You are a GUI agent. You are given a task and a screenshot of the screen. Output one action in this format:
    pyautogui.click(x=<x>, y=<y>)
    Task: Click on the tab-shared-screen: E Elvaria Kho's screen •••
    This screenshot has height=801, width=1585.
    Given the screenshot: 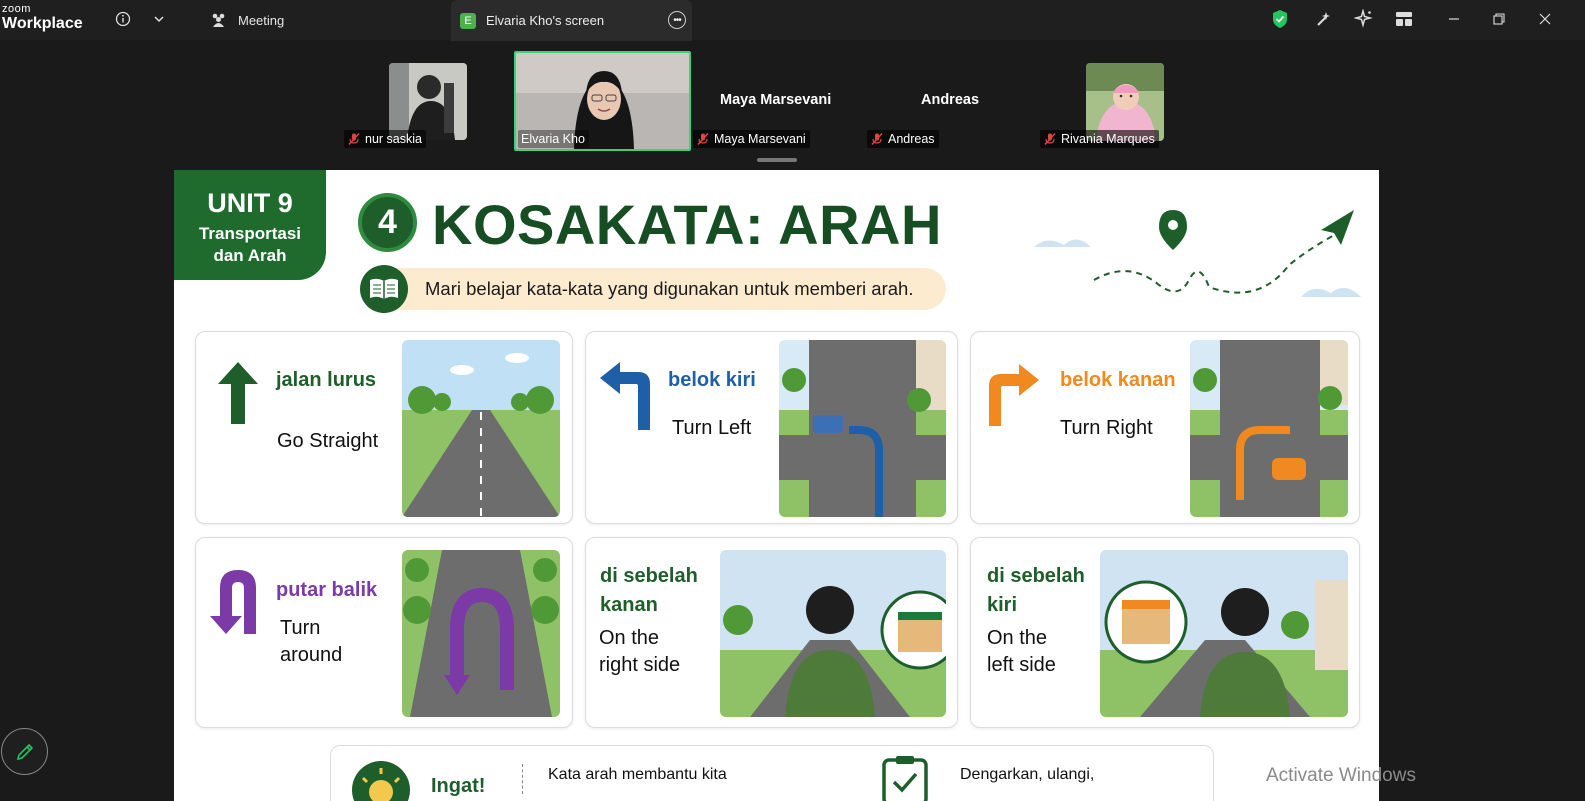 What is the action you would take?
    pyautogui.click(x=571, y=20)
    